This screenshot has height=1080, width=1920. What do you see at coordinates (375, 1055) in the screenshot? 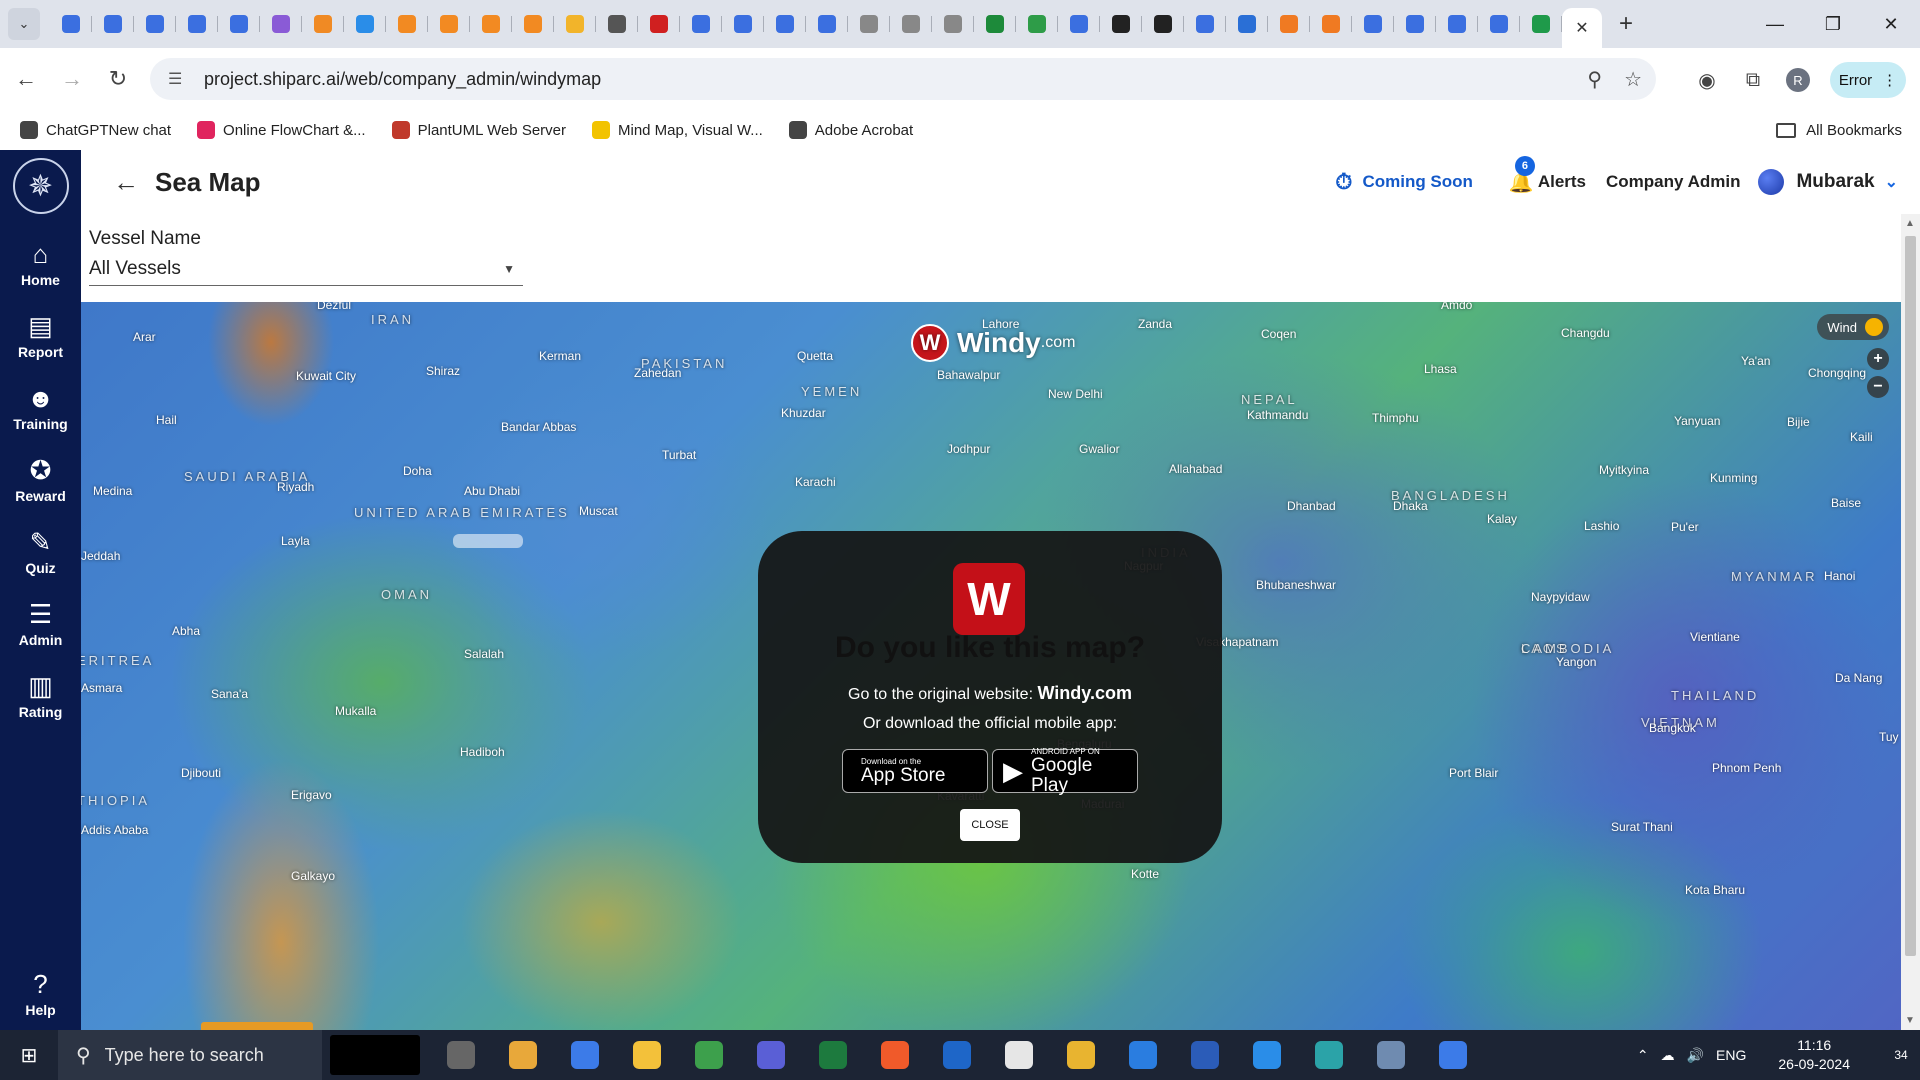
I see `search-highlight-image` at bounding box center [375, 1055].